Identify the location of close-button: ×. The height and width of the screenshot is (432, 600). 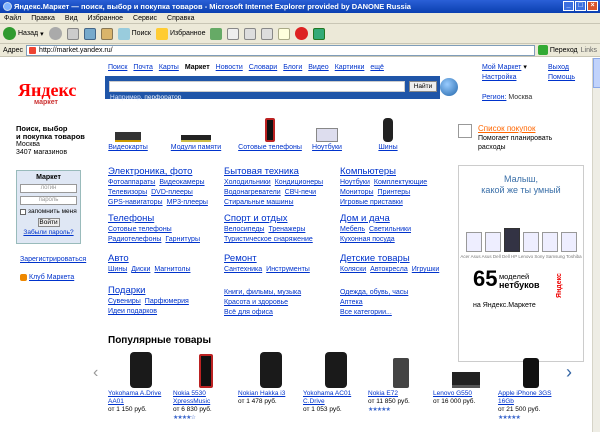
(592, 6).